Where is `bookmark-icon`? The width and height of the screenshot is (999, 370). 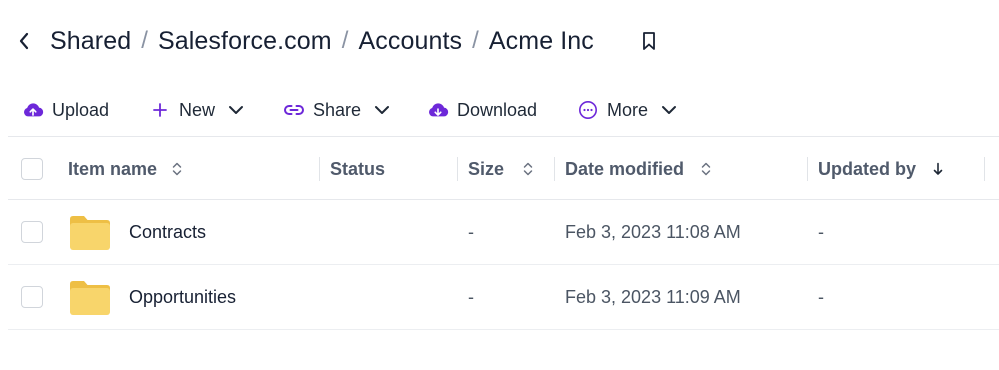
bookmark-icon is located at coordinates (649, 41).